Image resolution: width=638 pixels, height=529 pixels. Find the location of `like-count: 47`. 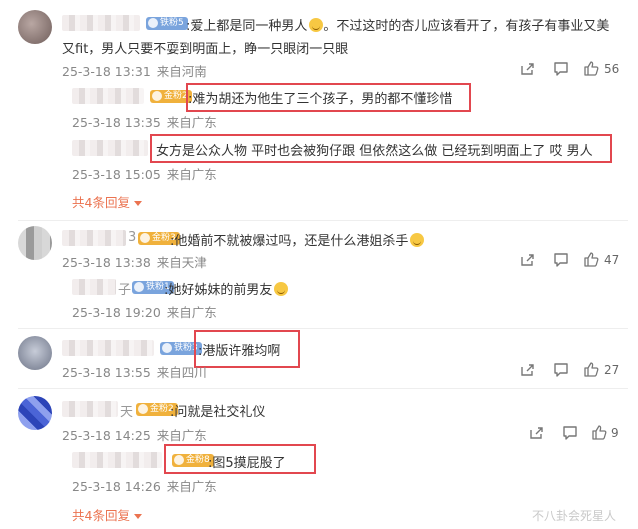

like-count: 47 is located at coordinates (612, 260).